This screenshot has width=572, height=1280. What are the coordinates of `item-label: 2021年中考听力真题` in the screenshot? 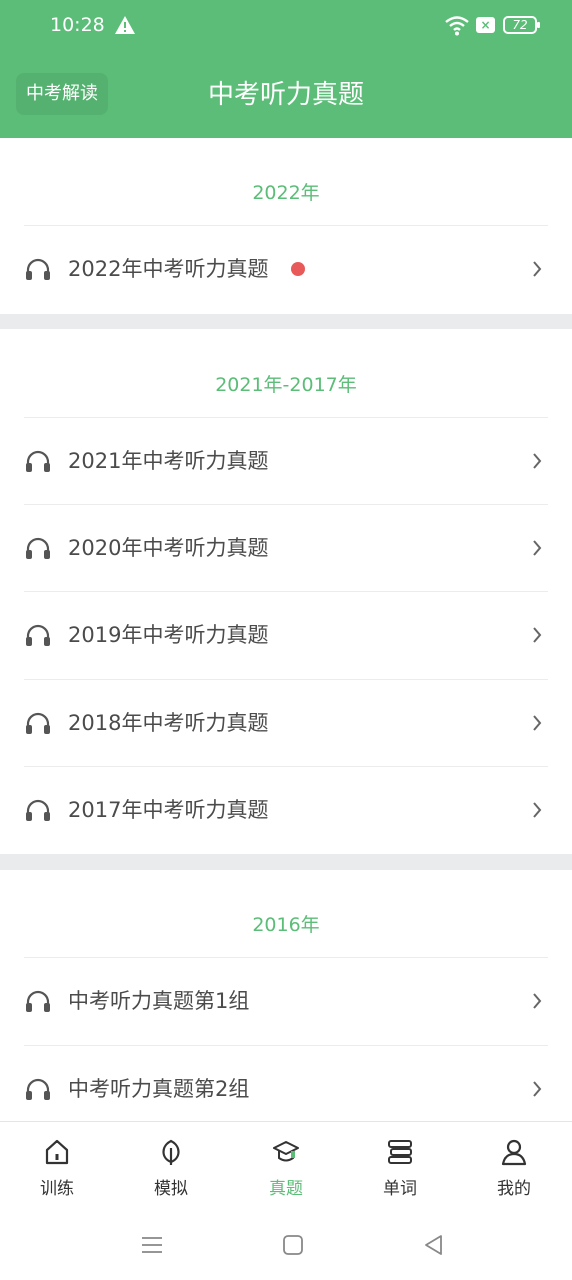 It's located at (168, 461).